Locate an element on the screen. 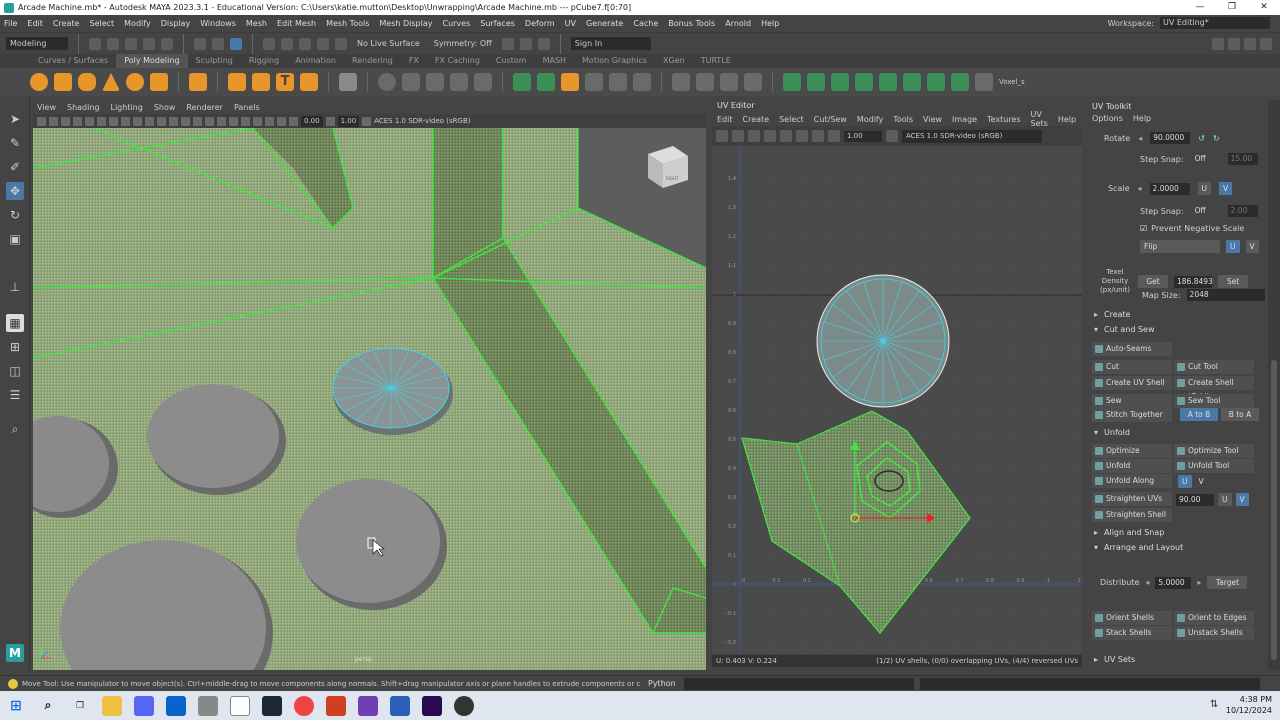 This screenshot has height=720, width=1280. premiere-icon is located at coordinates (432, 705).